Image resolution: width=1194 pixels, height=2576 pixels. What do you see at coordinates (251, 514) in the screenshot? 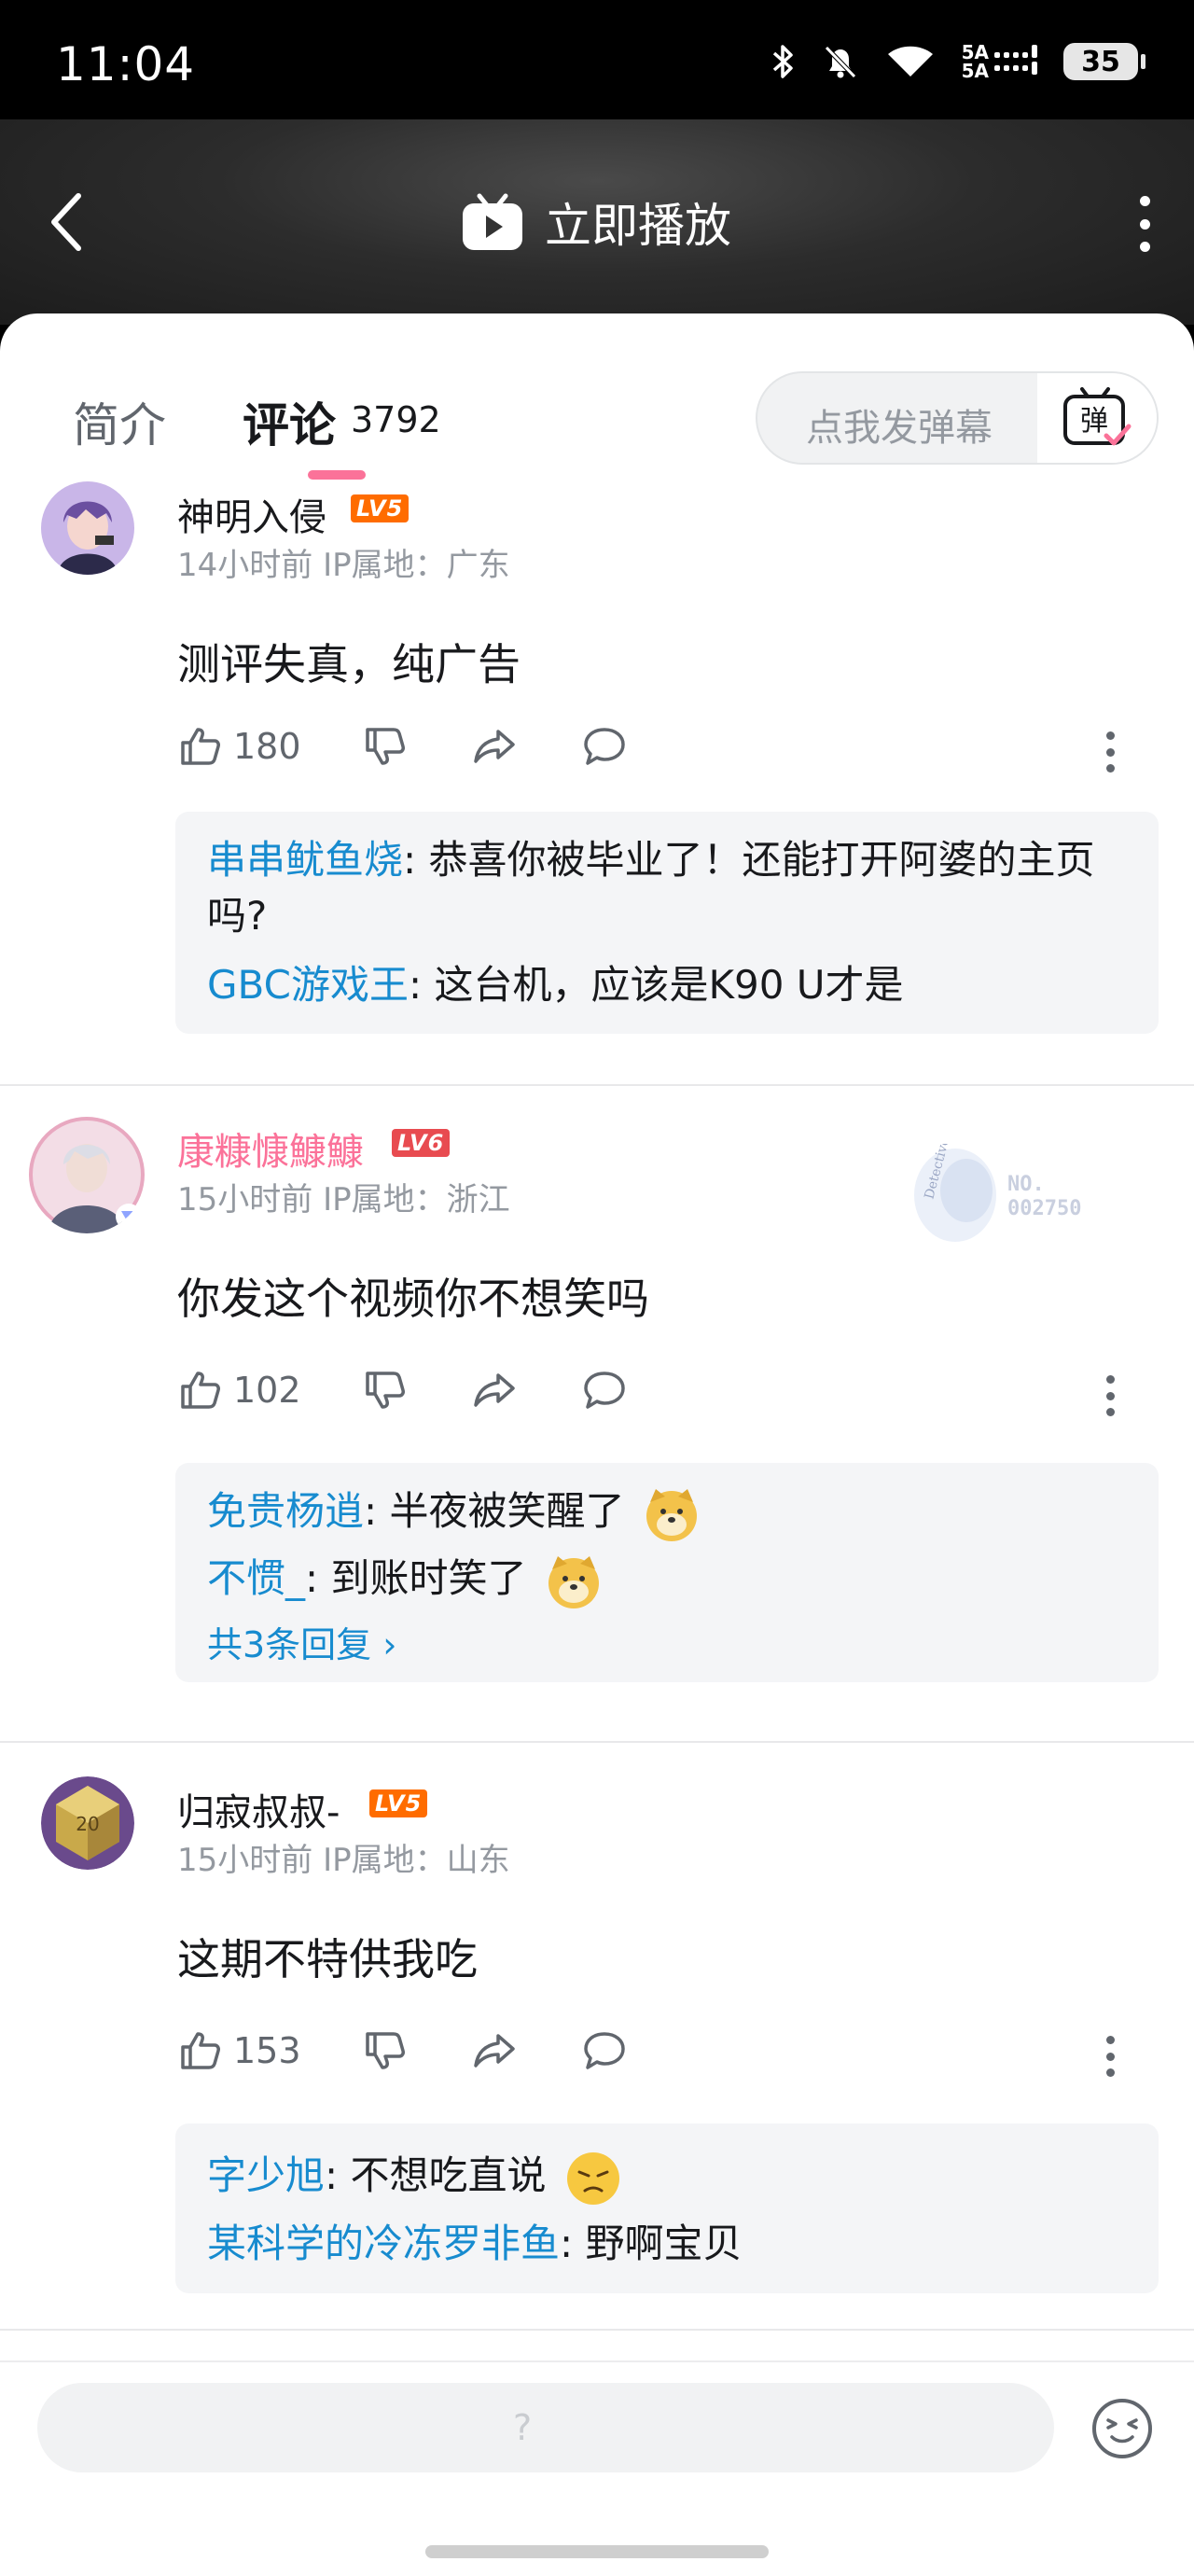
I see `username: 神明入侵` at bounding box center [251, 514].